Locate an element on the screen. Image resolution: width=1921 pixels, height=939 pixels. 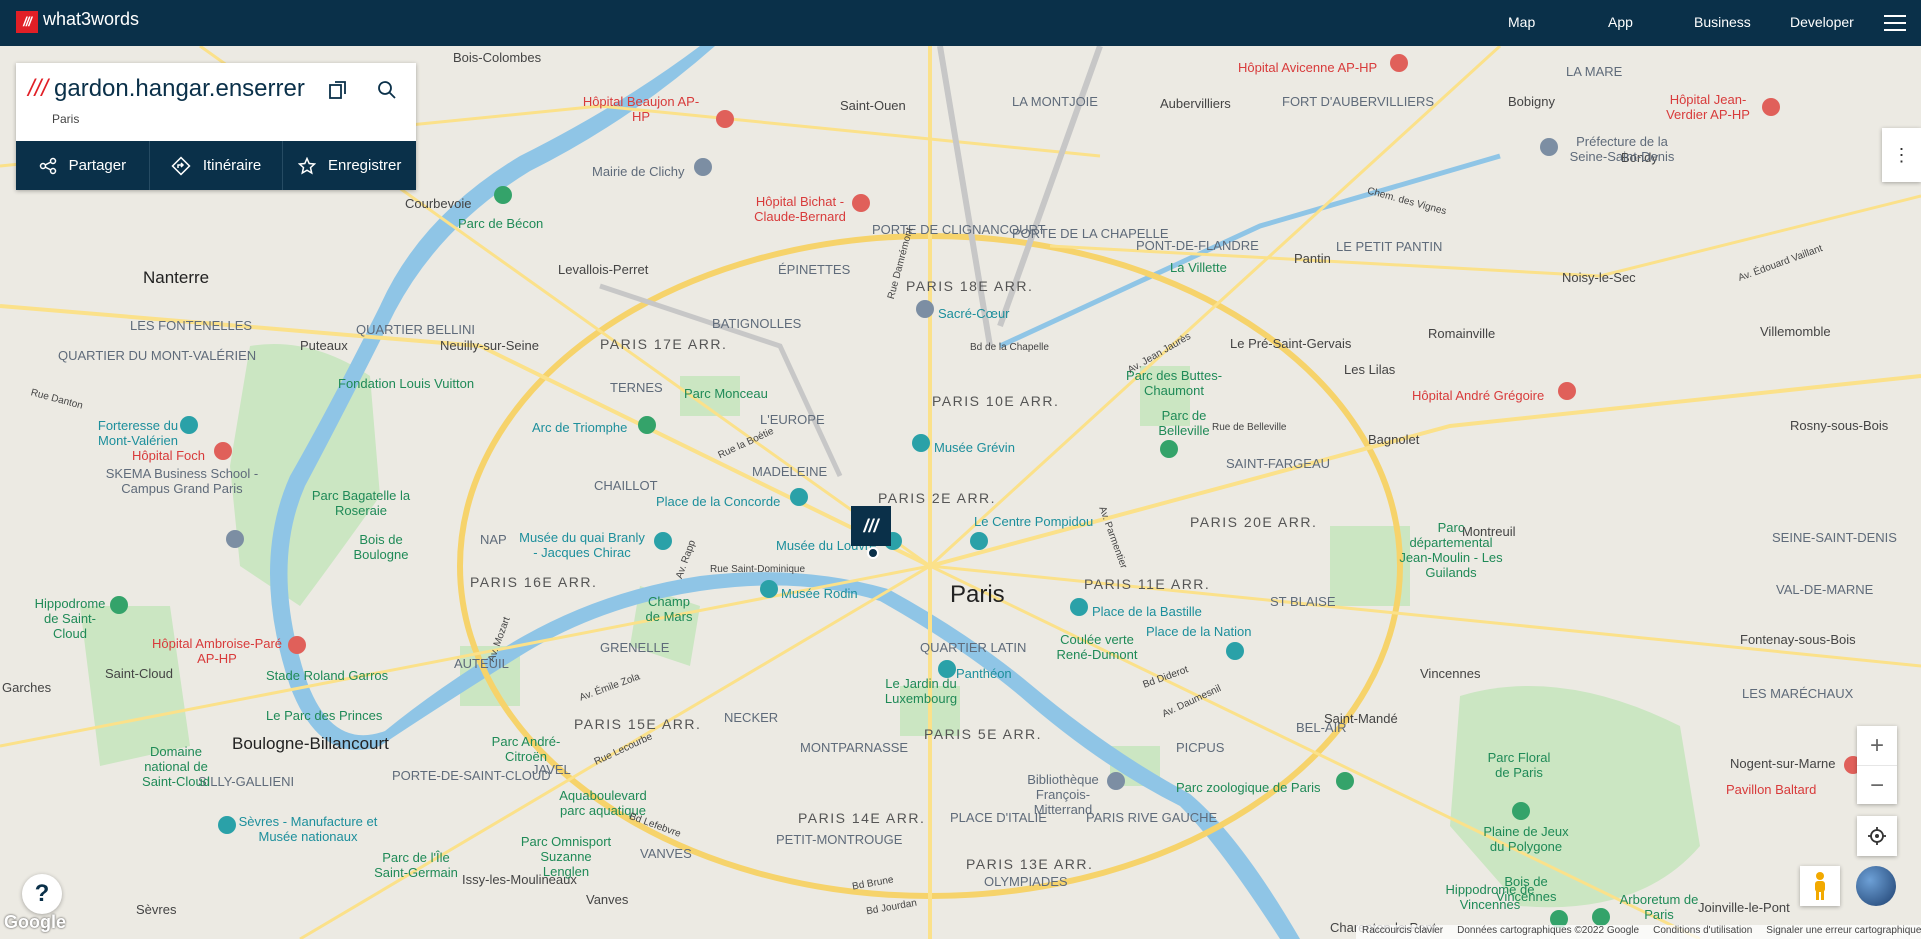
what3words-logo-icon: /// is located at coordinates (27, 22).